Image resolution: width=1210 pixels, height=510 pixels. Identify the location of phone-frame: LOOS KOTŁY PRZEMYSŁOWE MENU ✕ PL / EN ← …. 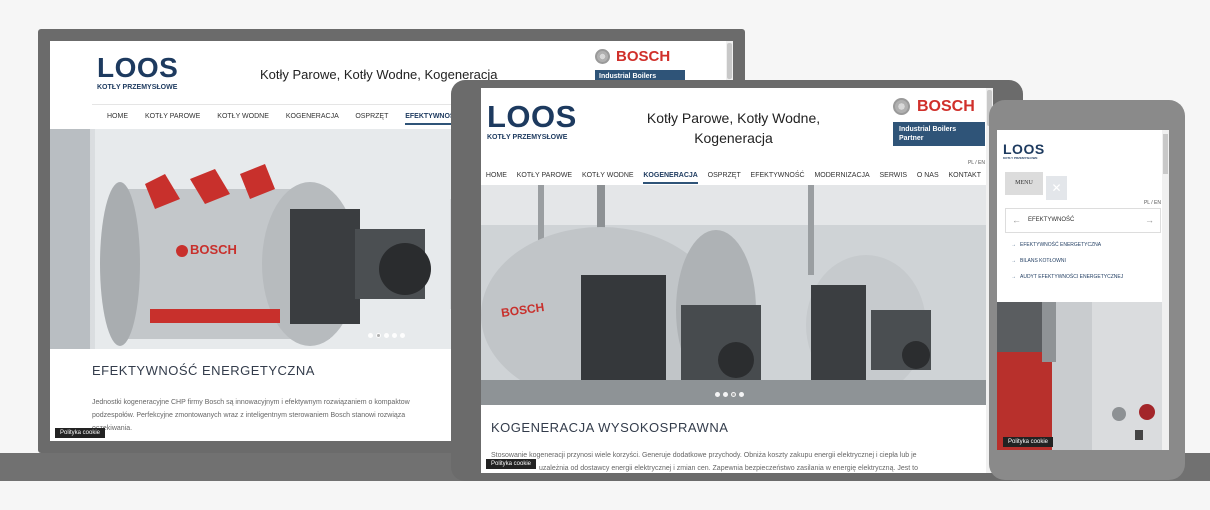
(1087, 290).